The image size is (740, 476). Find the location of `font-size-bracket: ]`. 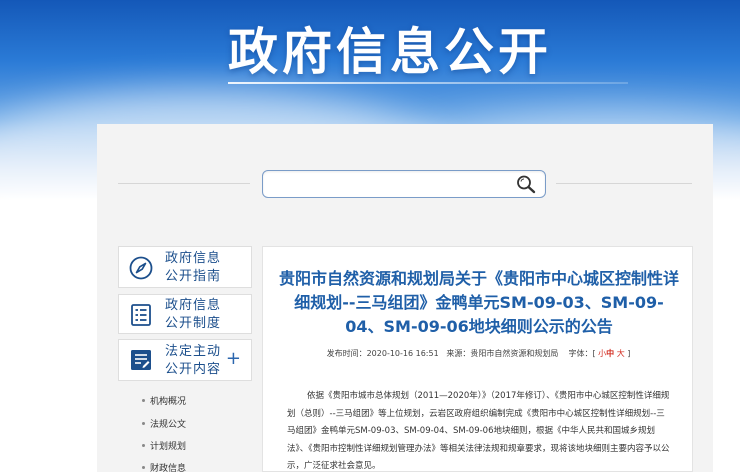

font-size-bracket: ] is located at coordinates (629, 353).